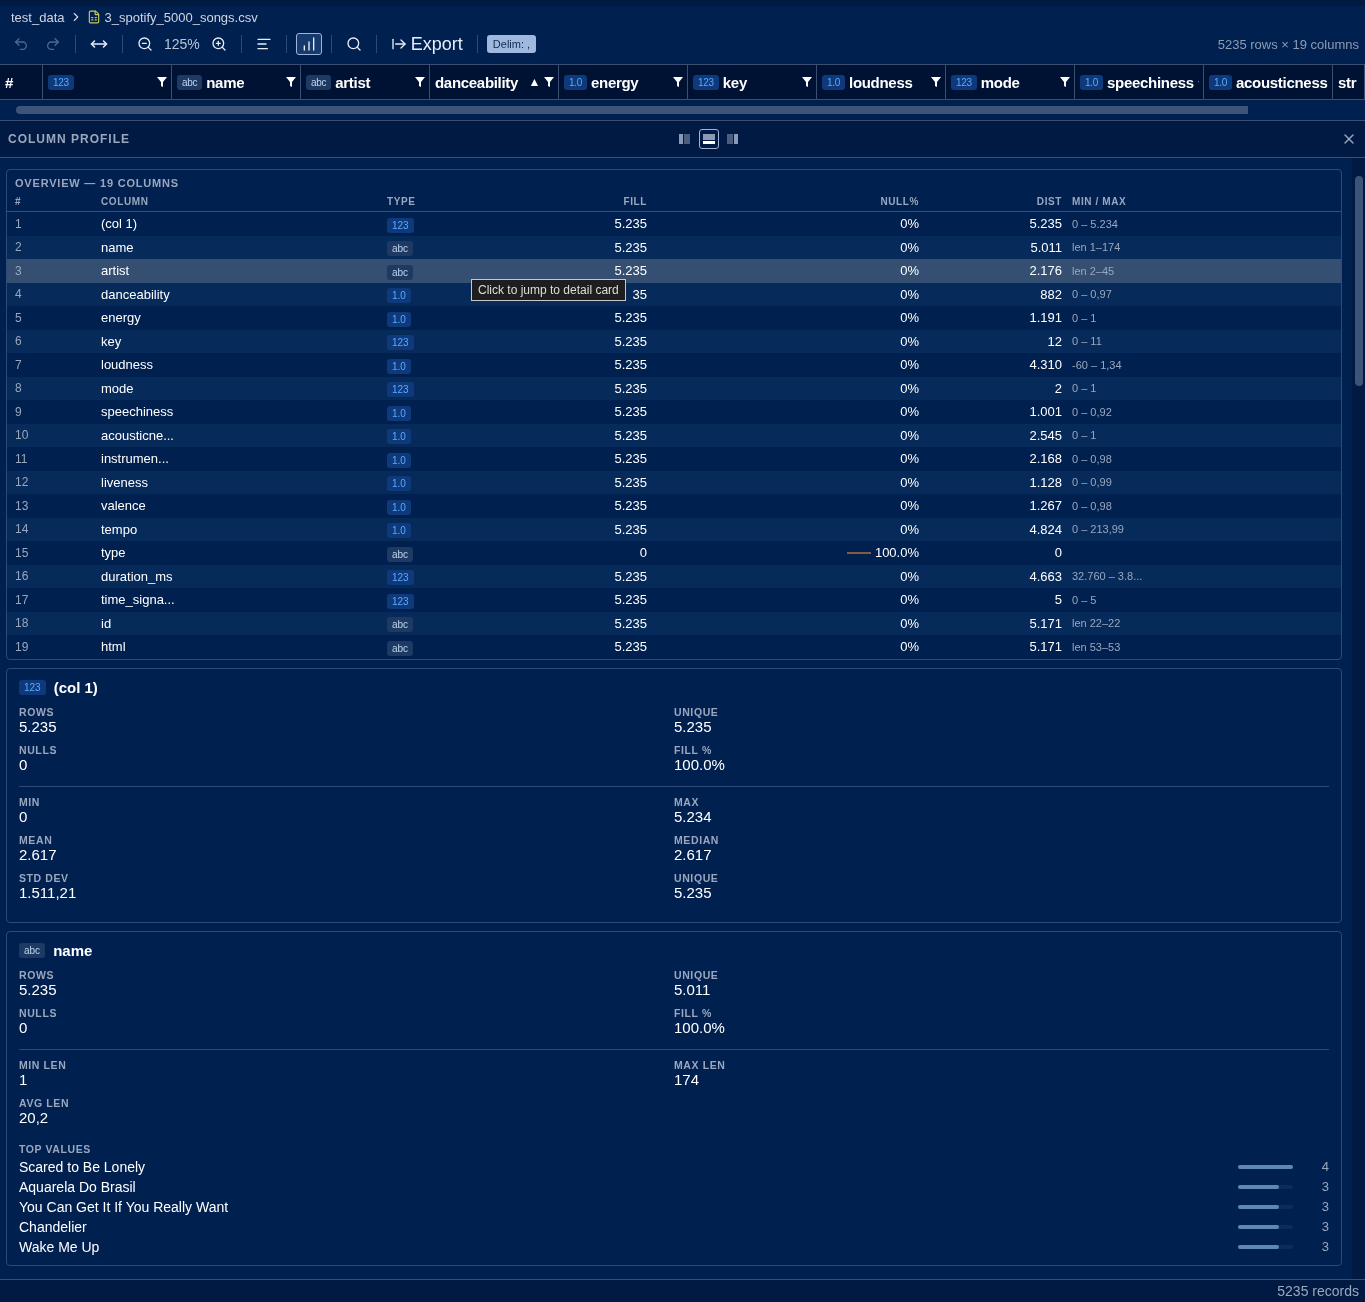  Describe the element at coordinates (30, 801) in the screenshot. I see `stat-label: MIN` at that location.